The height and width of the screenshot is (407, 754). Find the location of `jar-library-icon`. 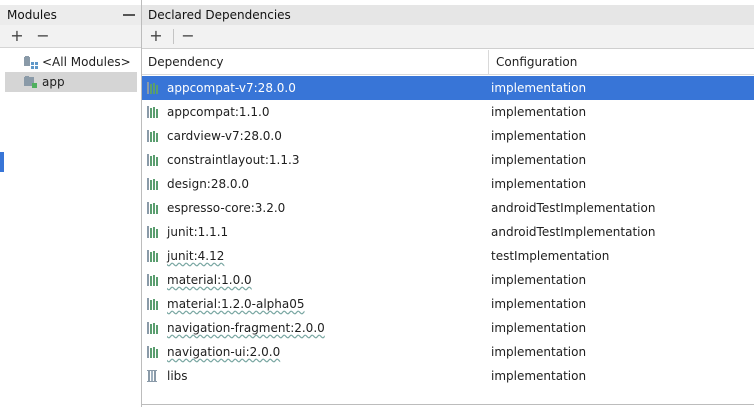

jar-library-icon is located at coordinates (152, 376).